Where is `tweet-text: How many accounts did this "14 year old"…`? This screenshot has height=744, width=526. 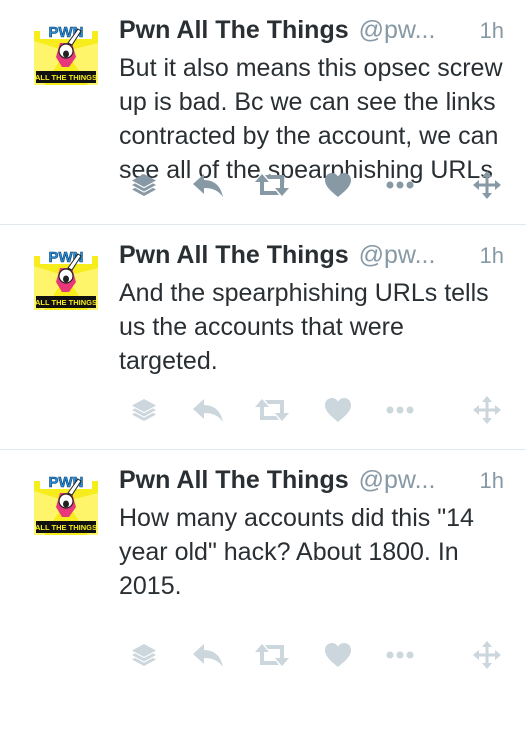
tweet-text: How many accounts did this "14 year old"… is located at coordinates (296, 552).